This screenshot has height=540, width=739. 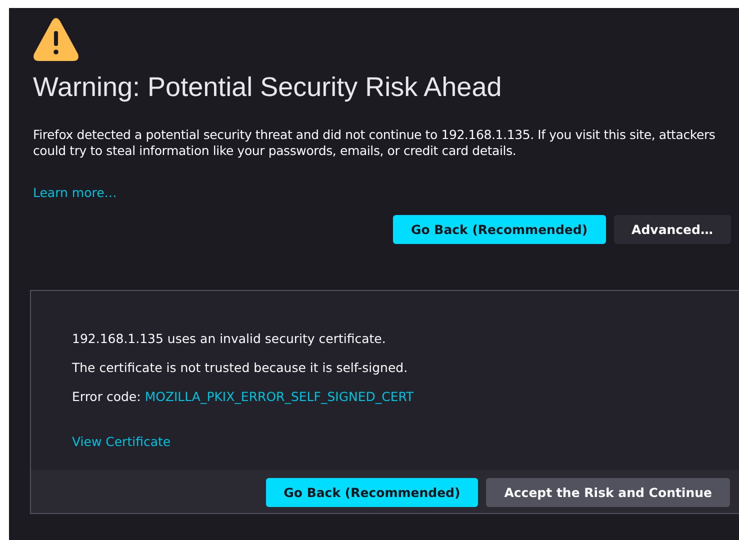 I want to click on page-title: Warning: Potential Security Risk Ahead, so click(x=268, y=87).